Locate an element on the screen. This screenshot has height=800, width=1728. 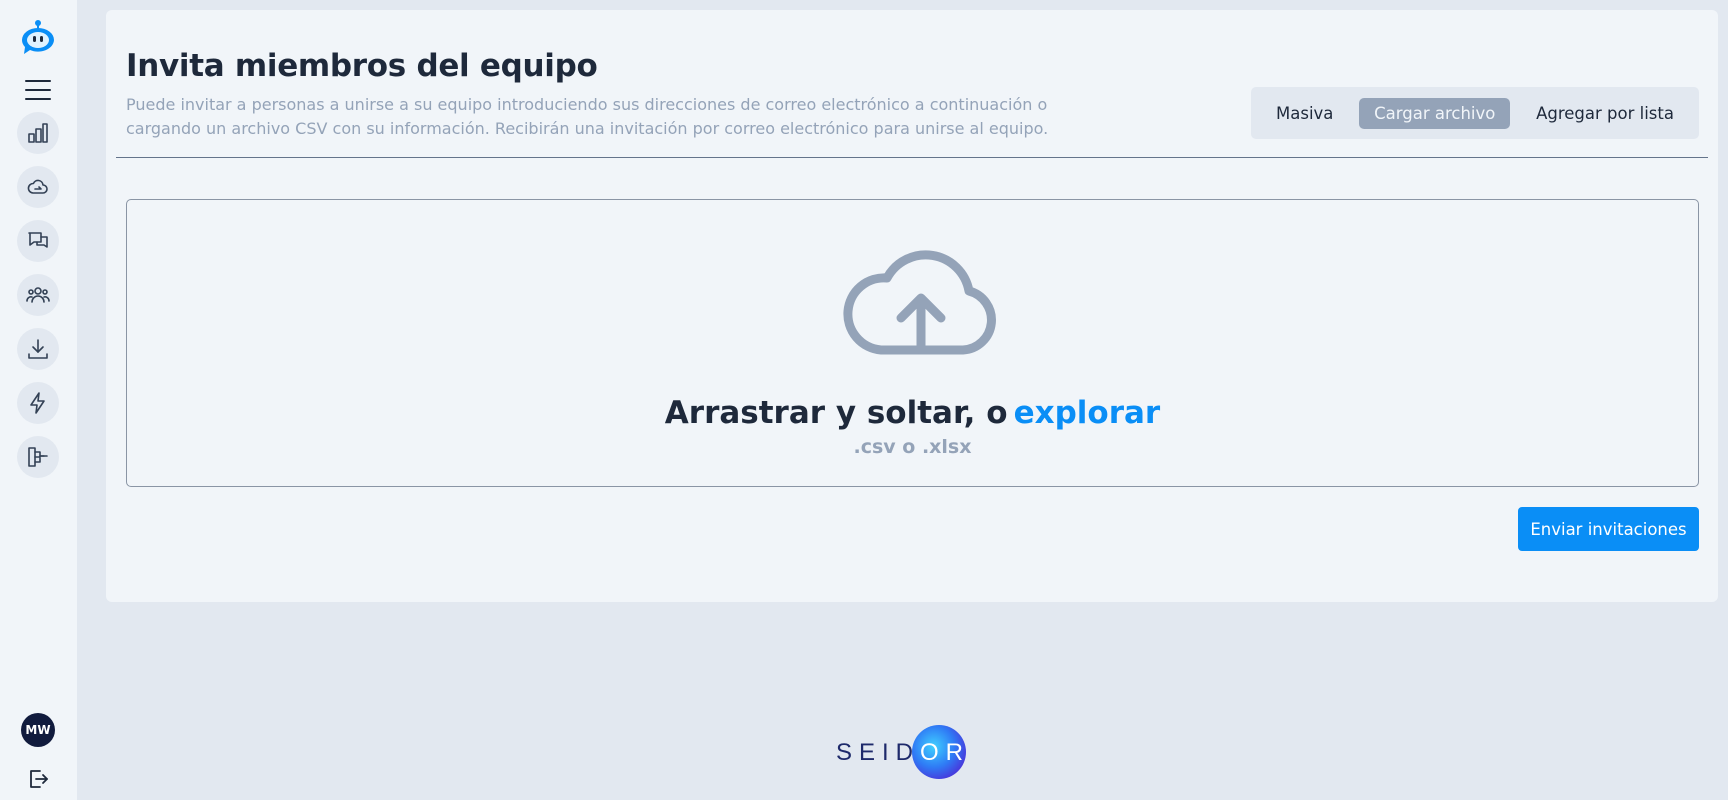
brand-main: SEID is located at coordinates (878, 752).